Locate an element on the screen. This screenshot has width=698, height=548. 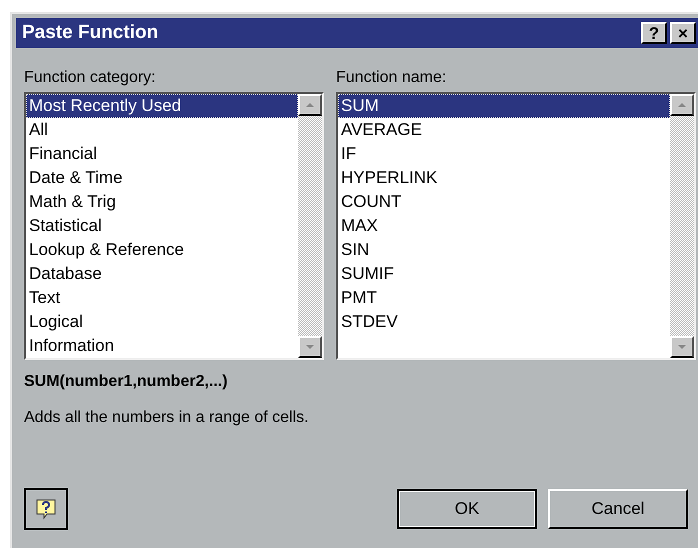
list-item: Most Recently Used is located at coordinates (162, 106).